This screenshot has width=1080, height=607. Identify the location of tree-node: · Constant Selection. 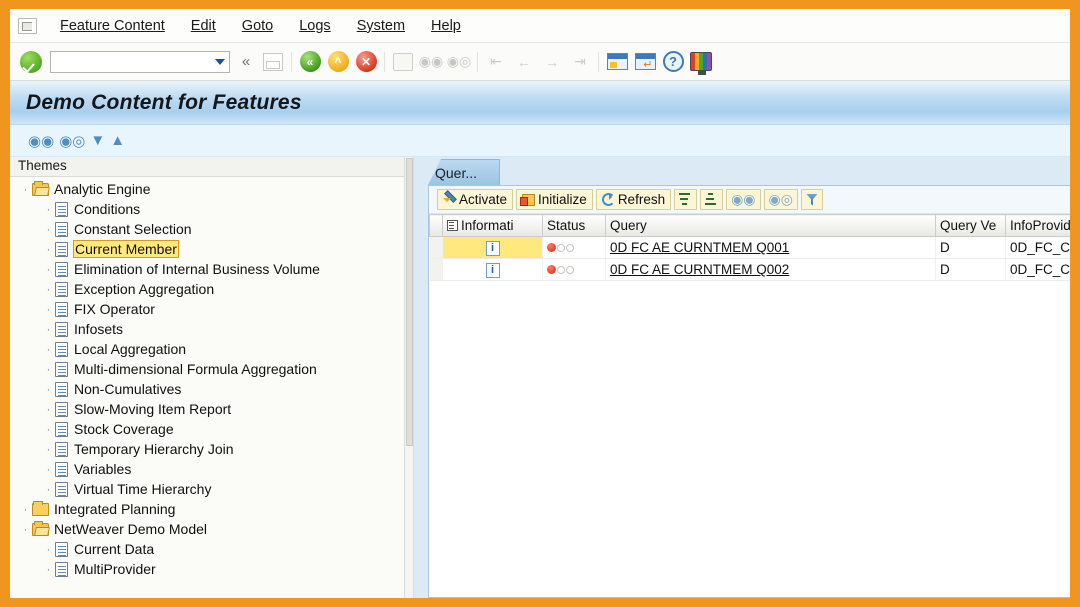
(211, 229).